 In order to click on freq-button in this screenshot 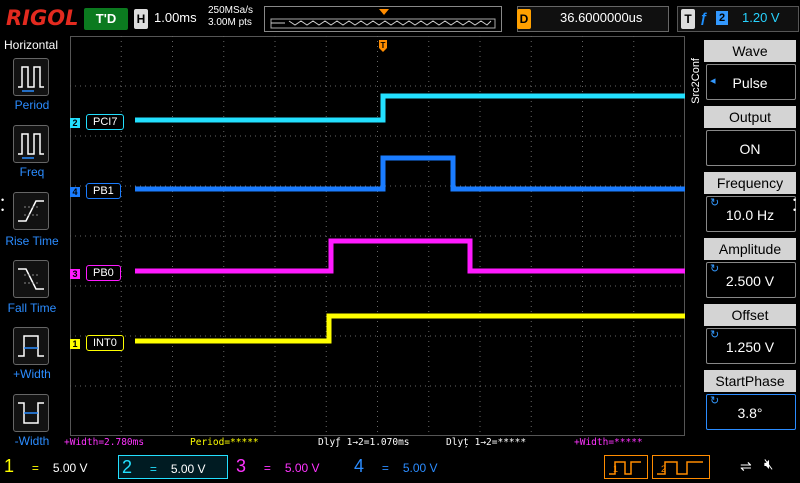, I will do `click(31, 144)`.